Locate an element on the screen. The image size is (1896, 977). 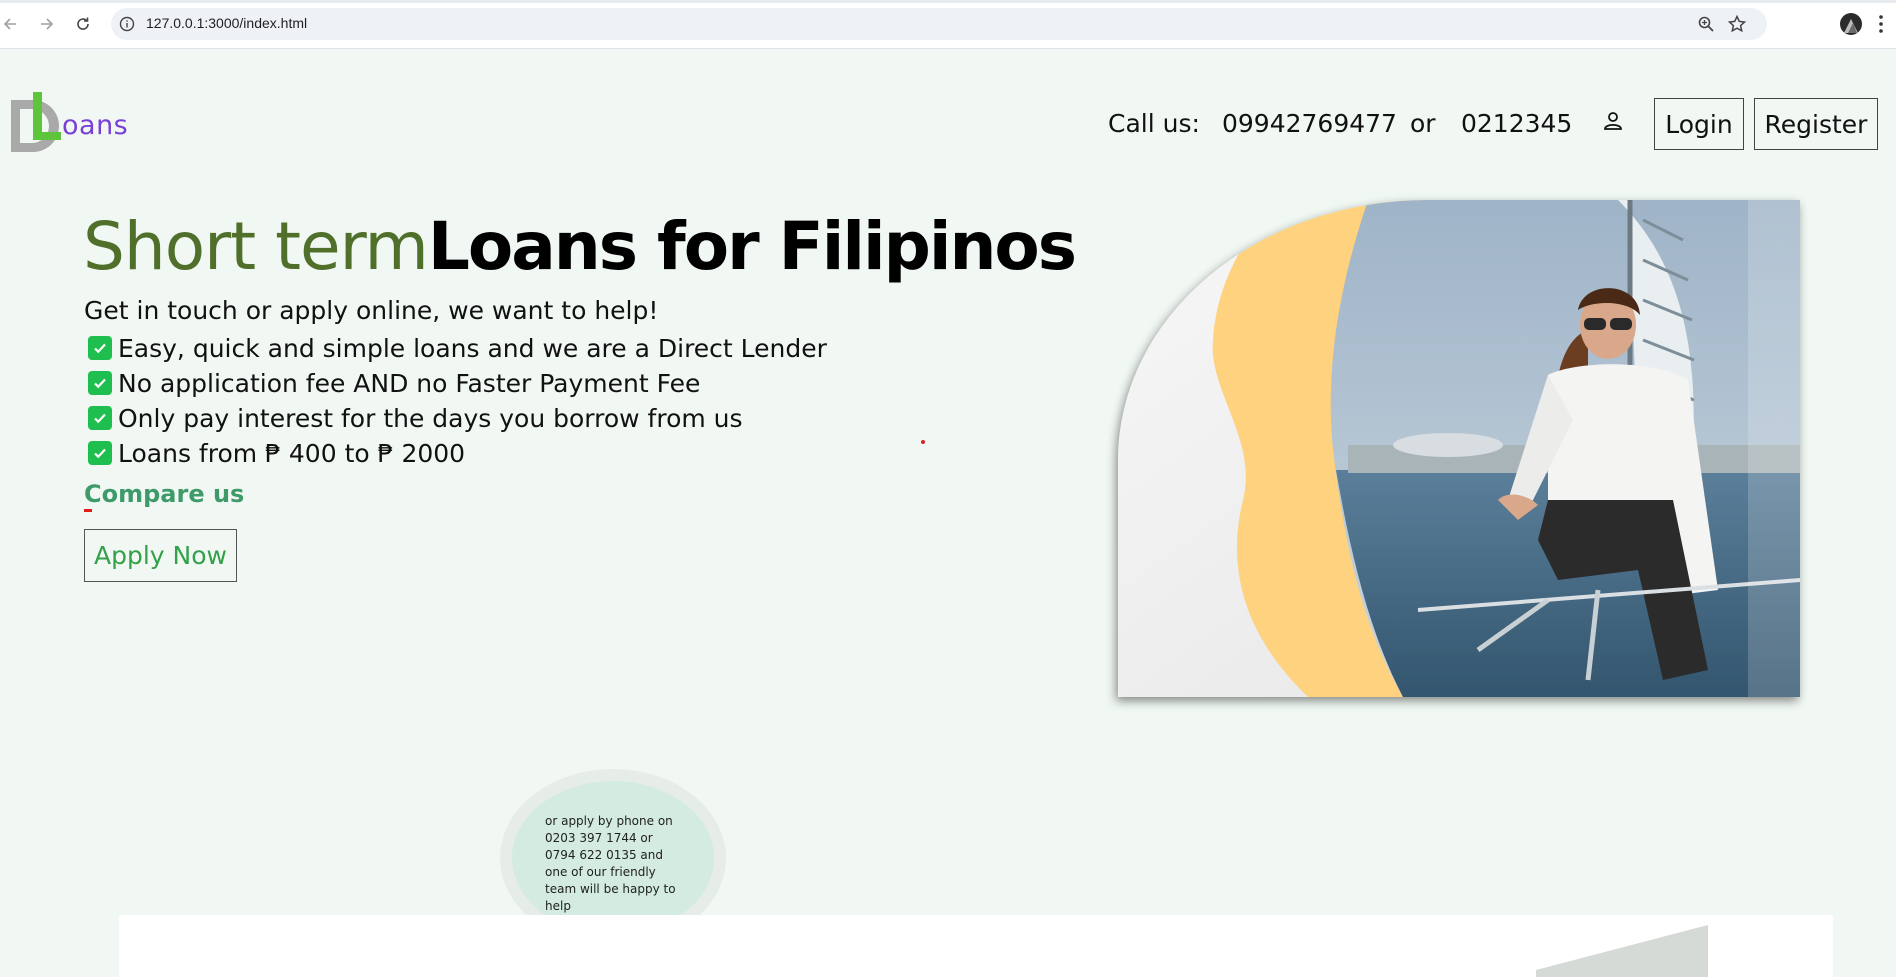
hero-title: Short termLoans for Filipinos is located at coordinates (580, 247).